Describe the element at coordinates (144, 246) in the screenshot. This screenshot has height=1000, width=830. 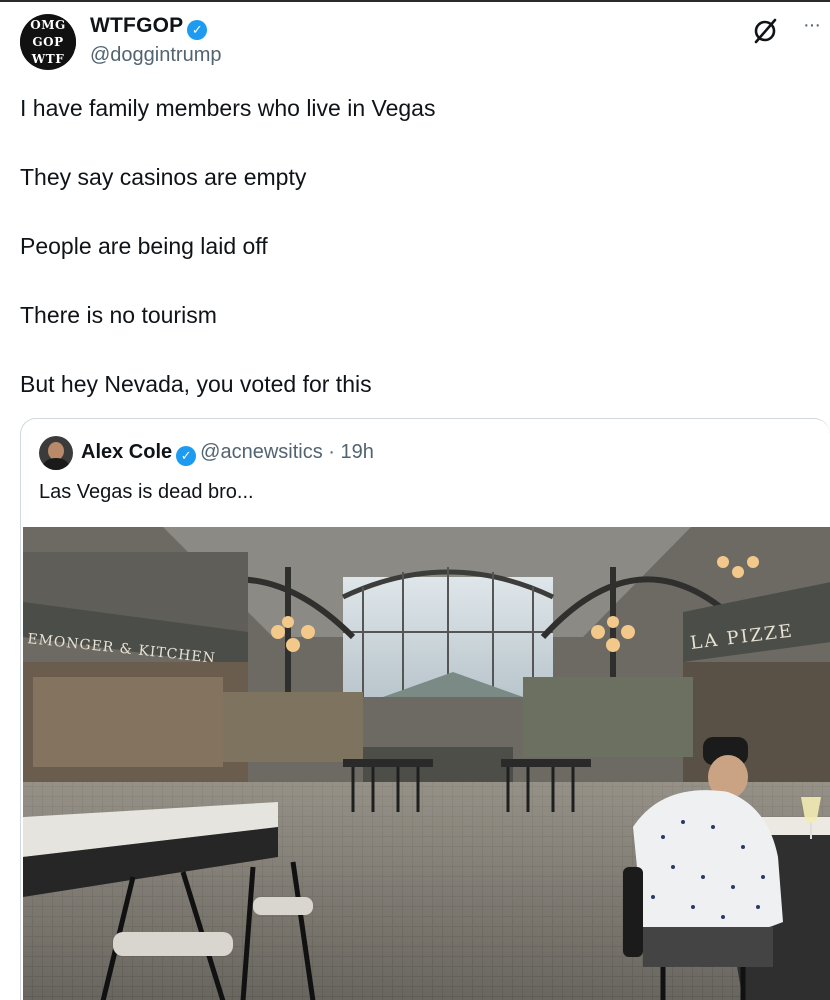
I see `tweet-line: People are being laid off` at that location.